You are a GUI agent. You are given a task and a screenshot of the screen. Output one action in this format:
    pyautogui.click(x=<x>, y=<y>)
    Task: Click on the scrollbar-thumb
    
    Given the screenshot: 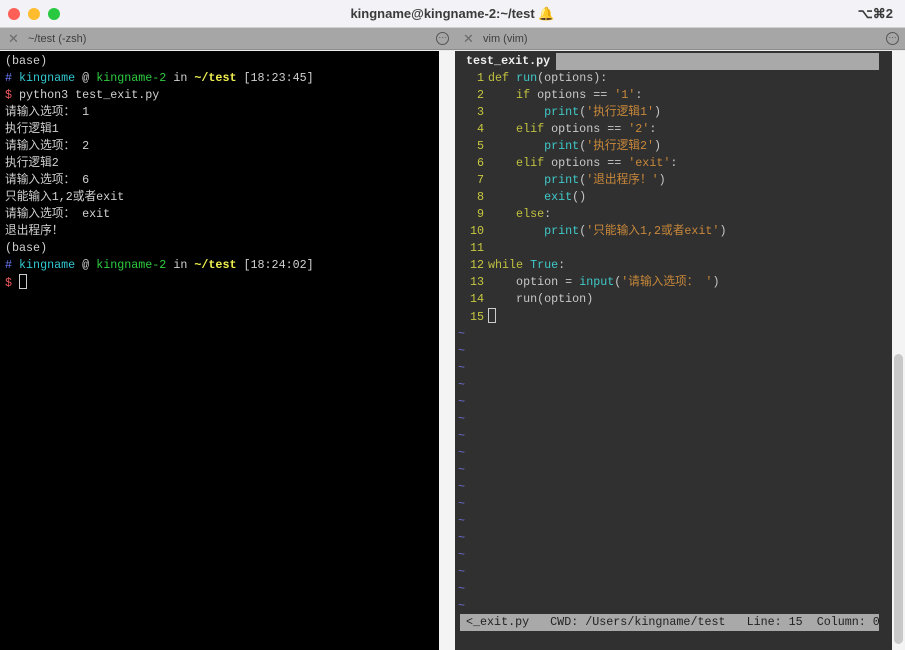 What is the action you would take?
    pyautogui.click(x=898, y=499)
    